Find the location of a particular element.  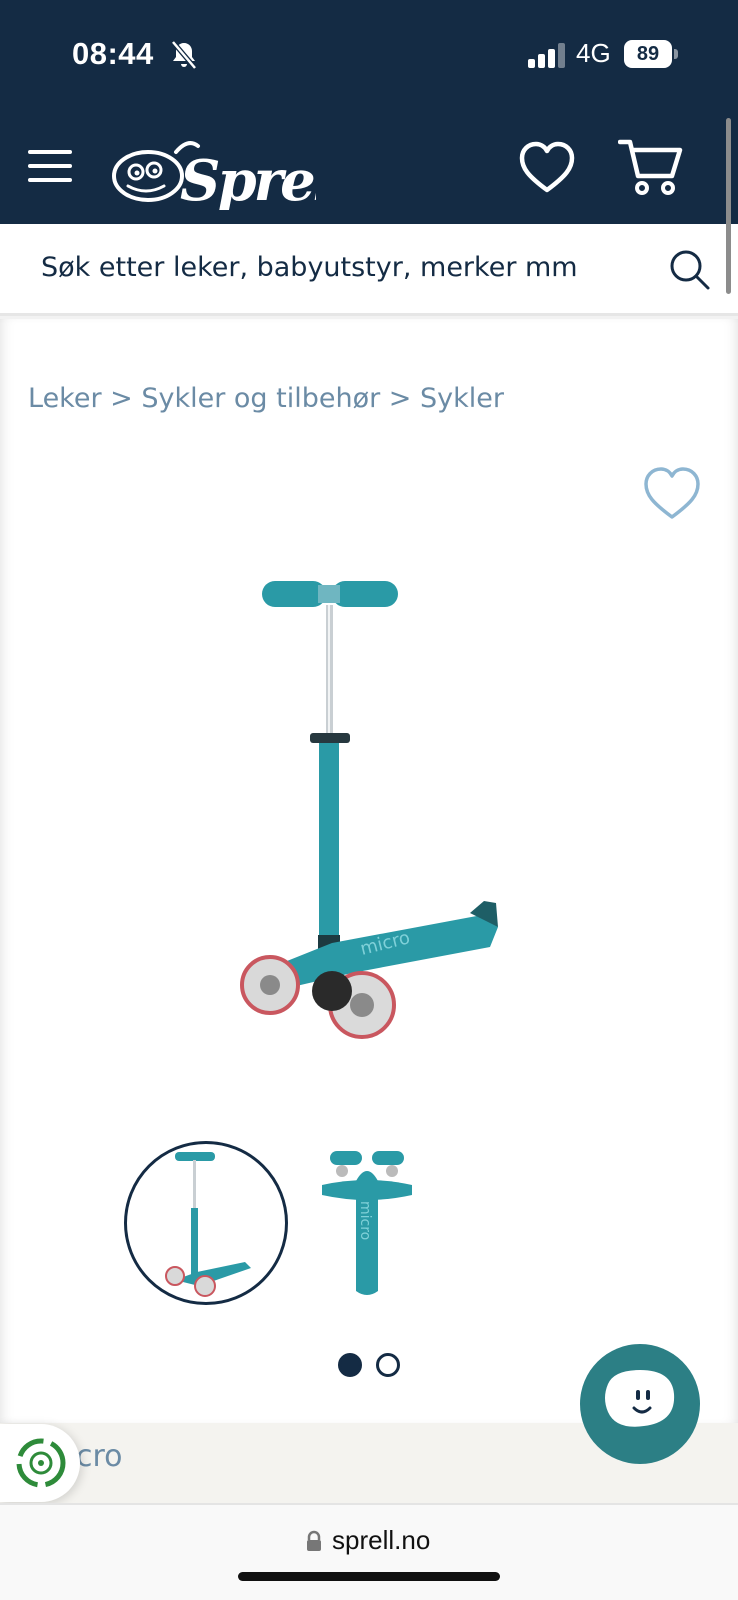

wishlist-heart-icon is located at coordinates (547, 167).